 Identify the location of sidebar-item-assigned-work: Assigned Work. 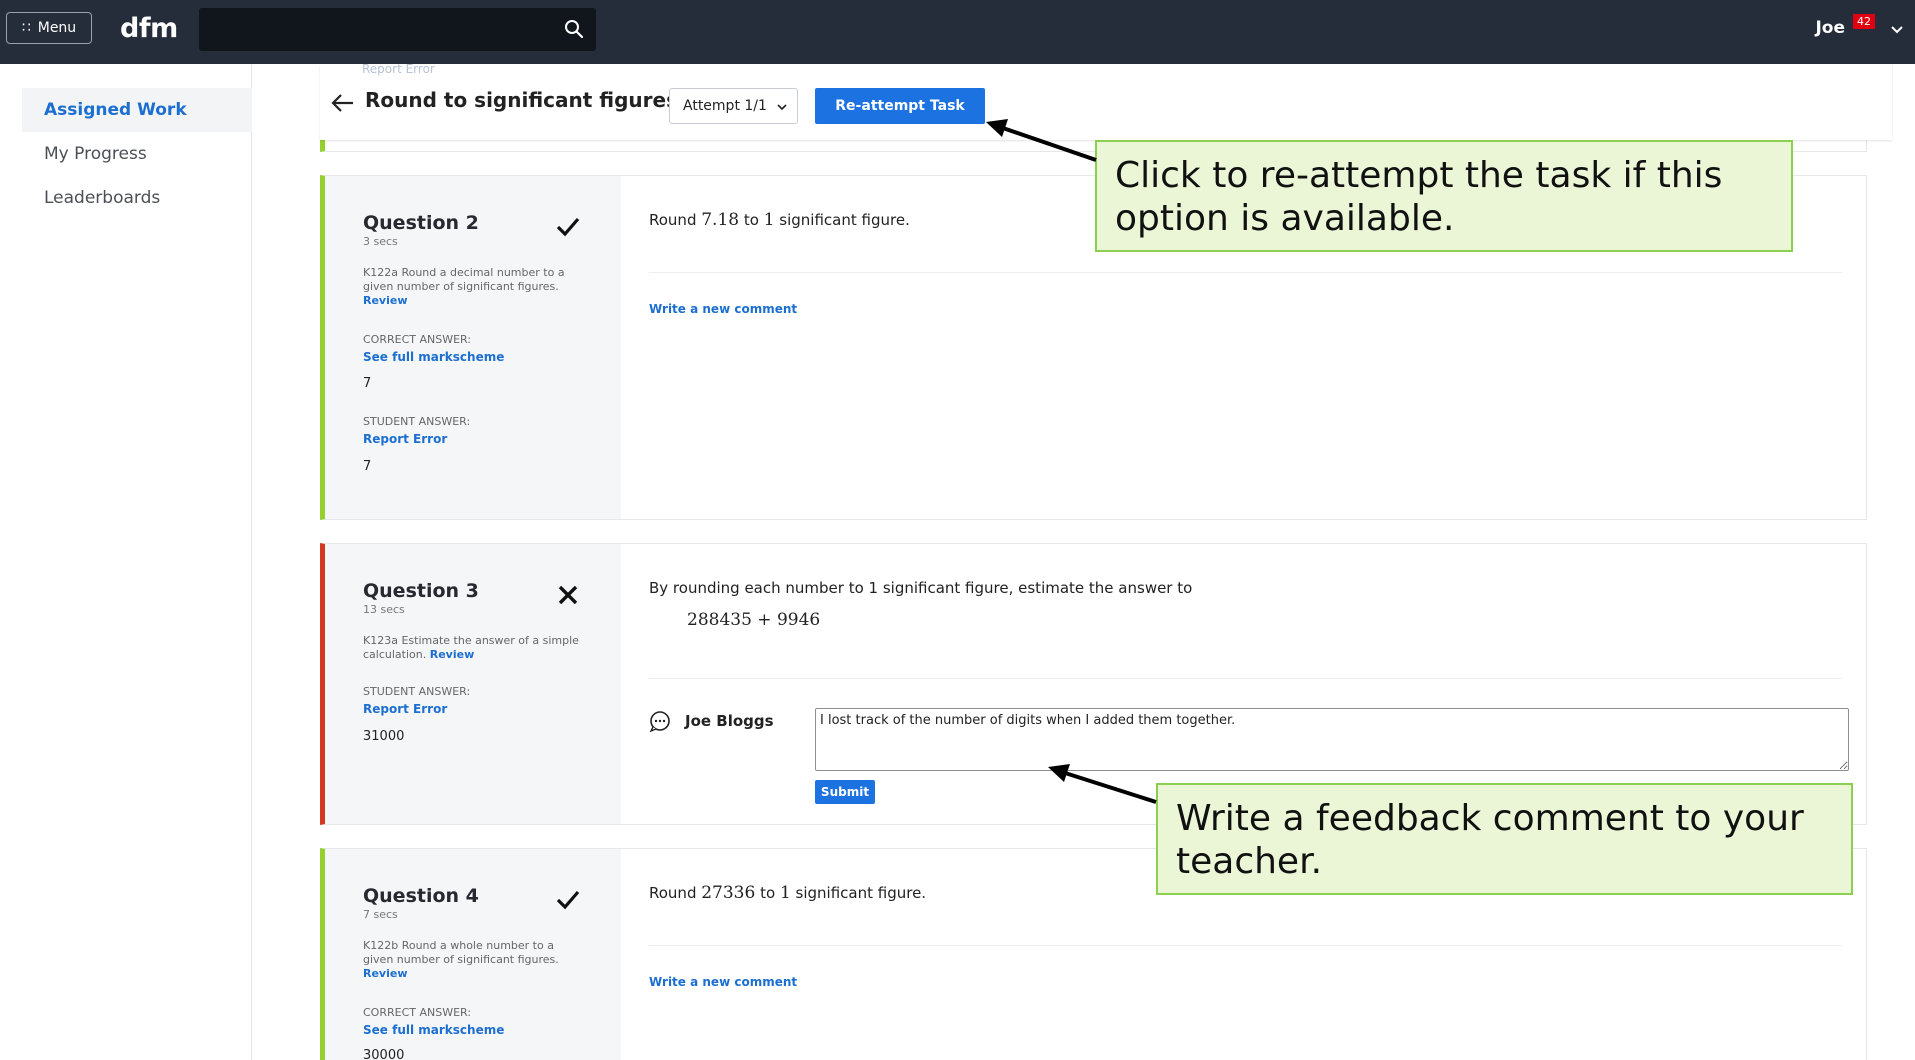
(137, 110).